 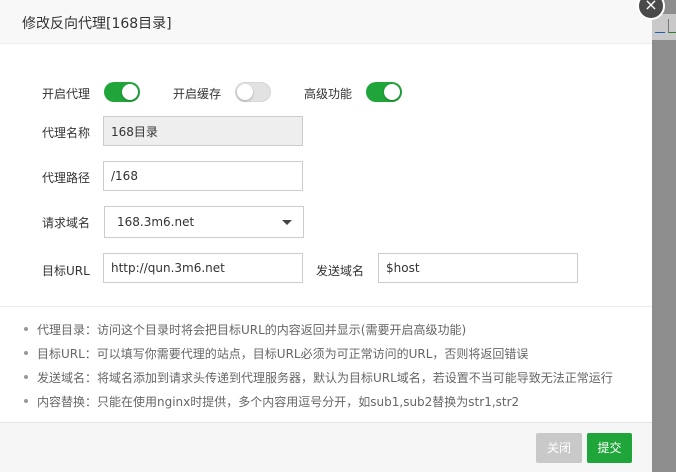 What do you see at coordinates (664, 236) in the screenshot?
I see `background-page` at bounding box center [664, 236].